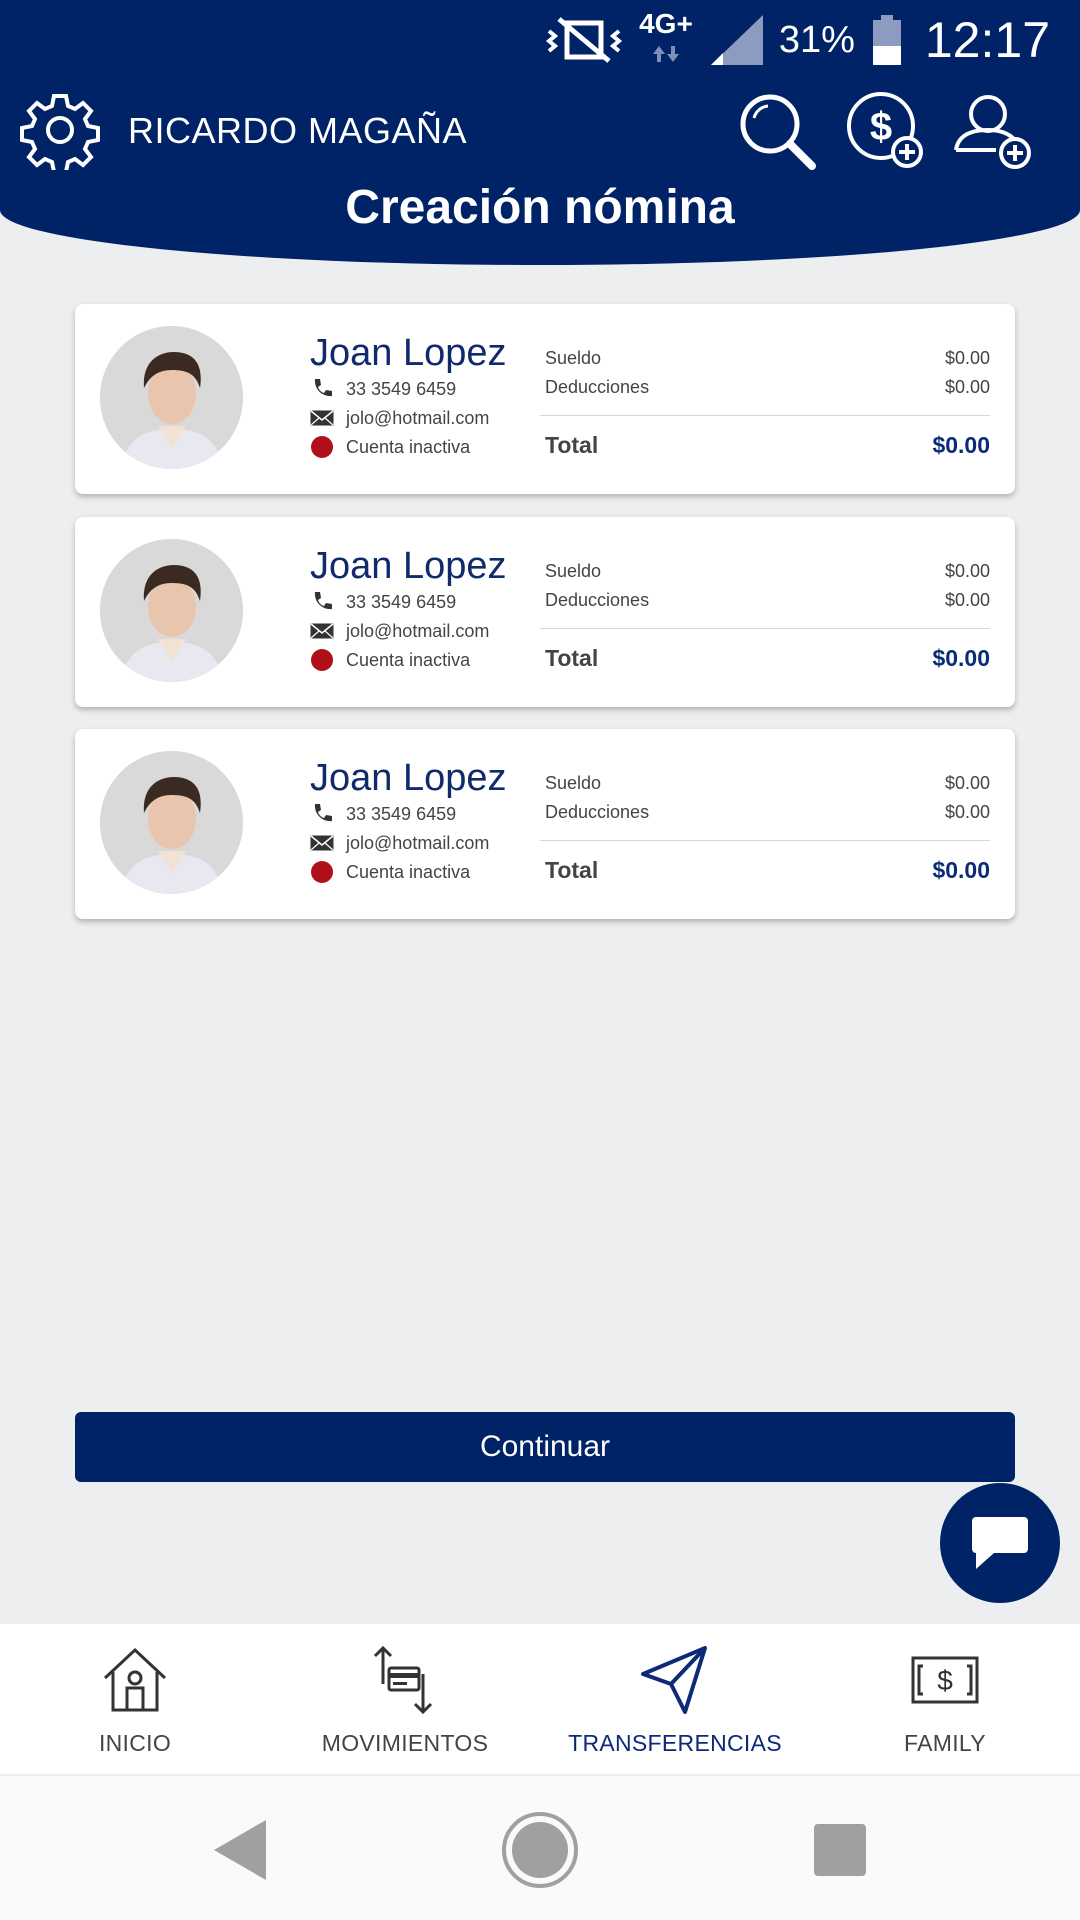 The height and width of the screenshot is (1920, 1080). I want to click on add-payment-icon: $, so click(886, 131).